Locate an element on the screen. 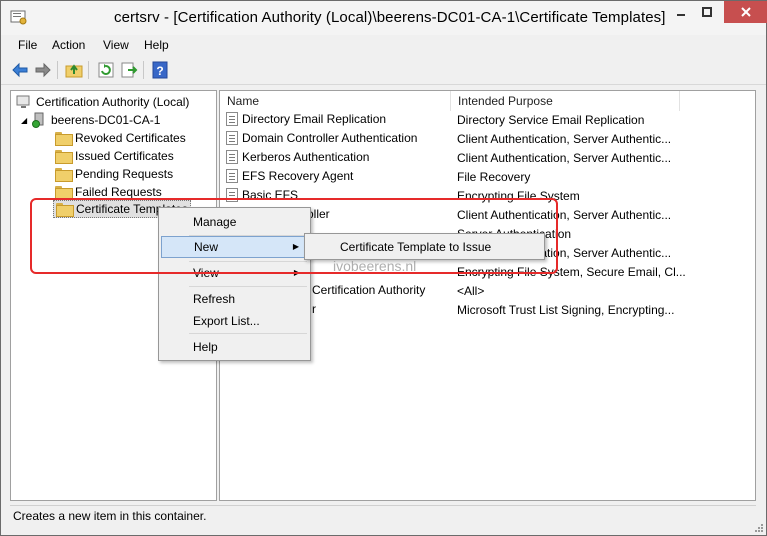  menu-bar: File Action View Help is located at coordinates (383, 45).